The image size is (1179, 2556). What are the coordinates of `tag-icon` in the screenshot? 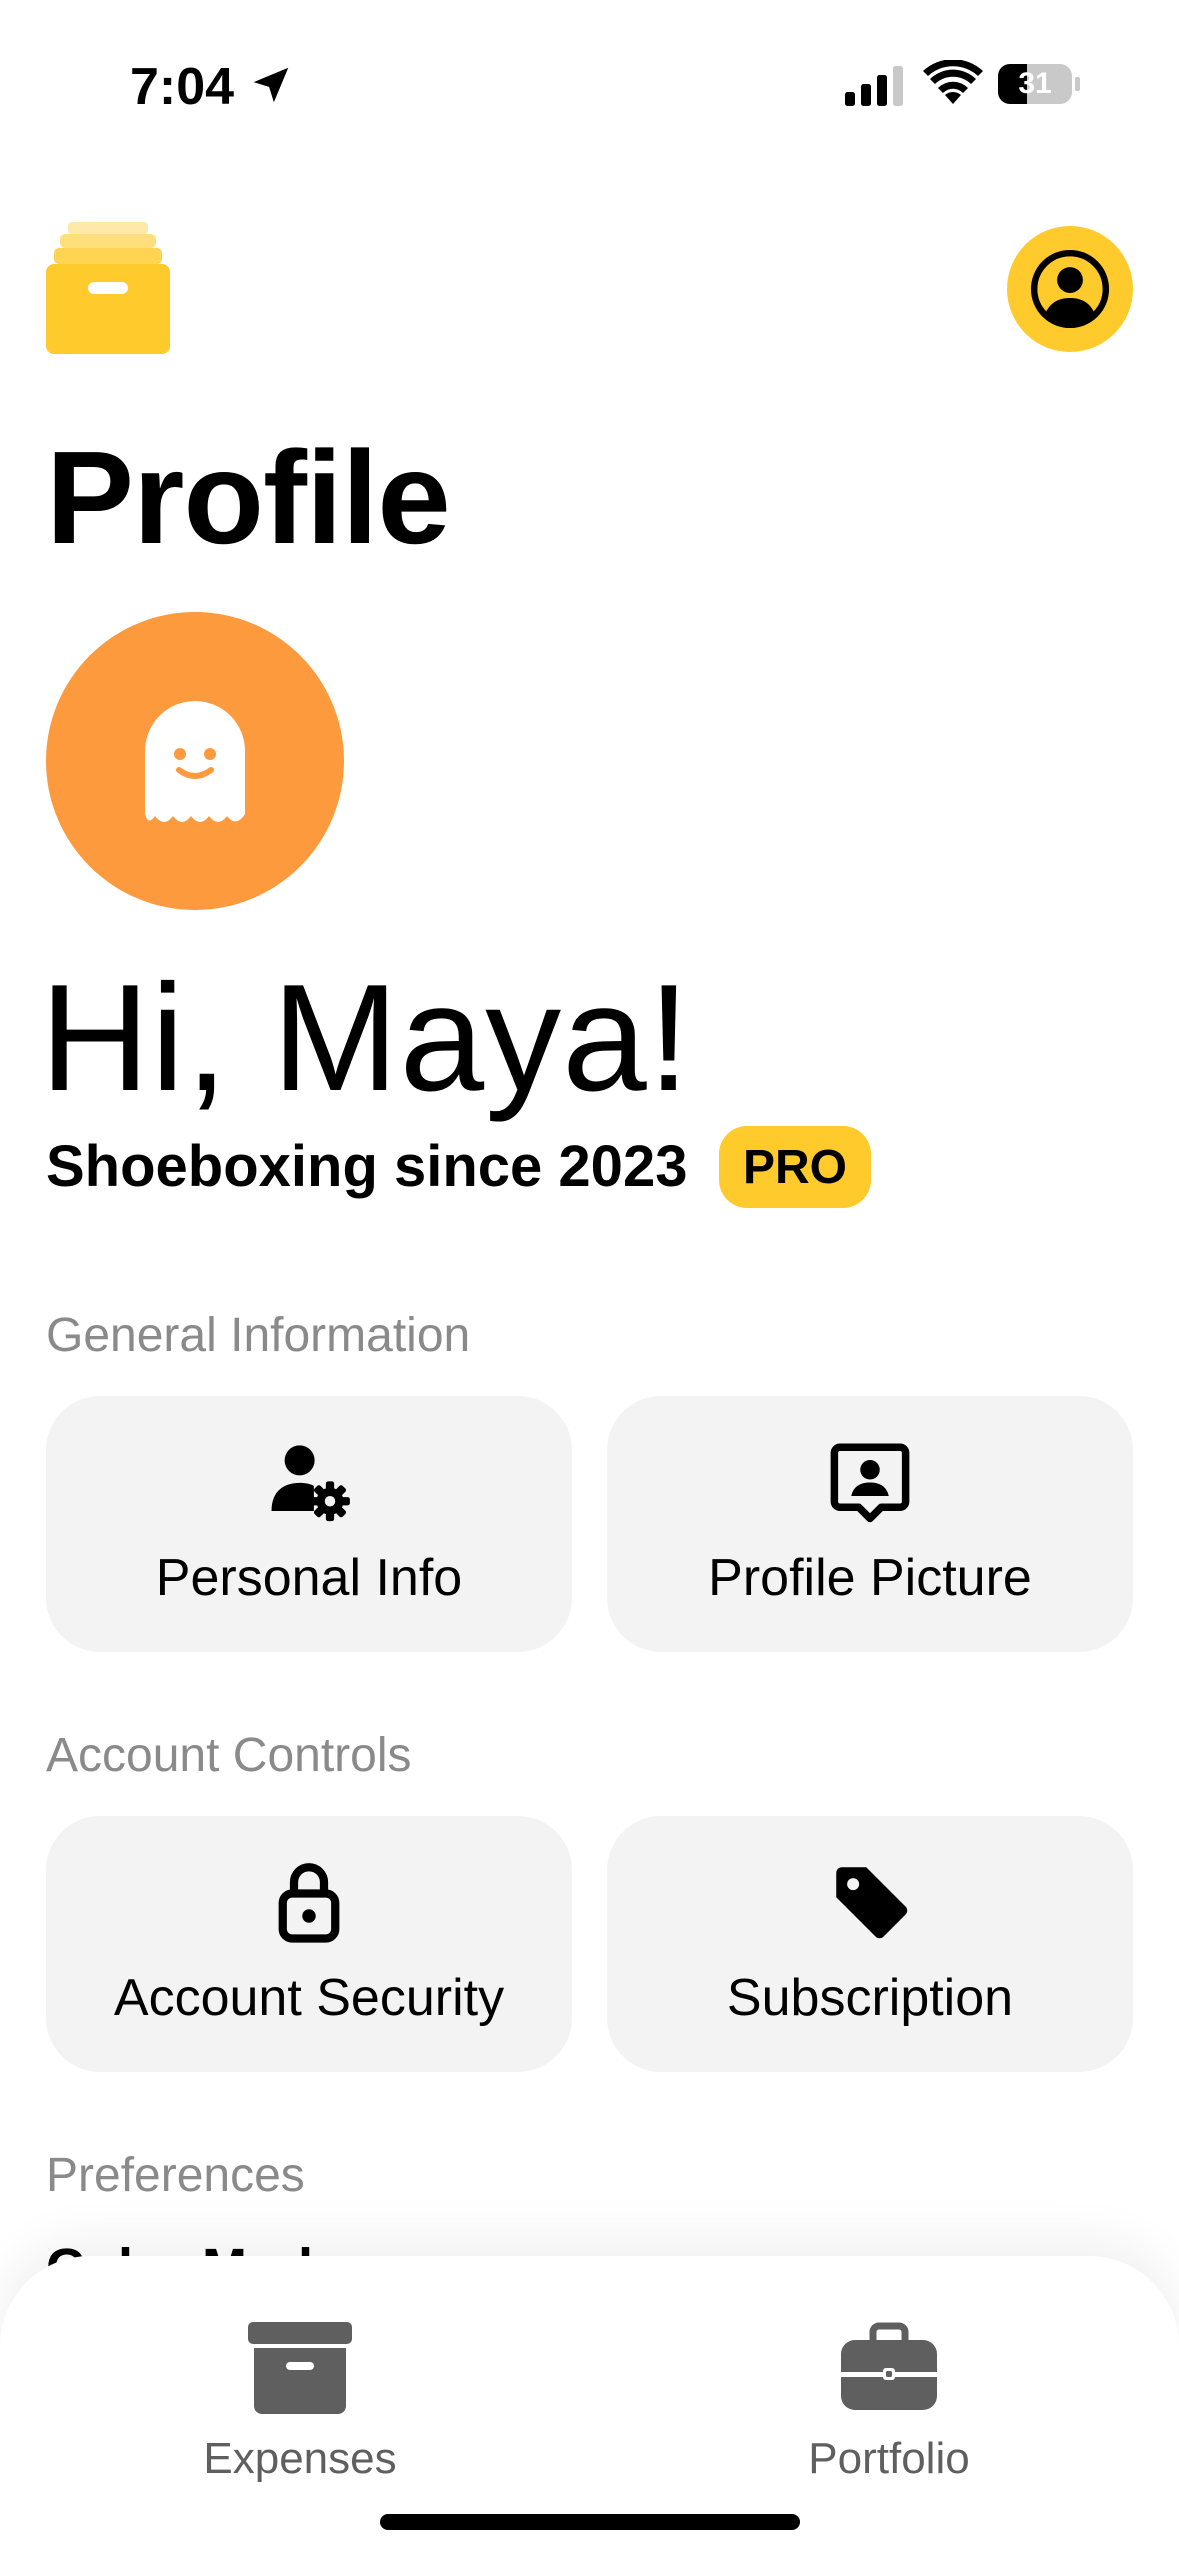 It's located at (870, 1901).